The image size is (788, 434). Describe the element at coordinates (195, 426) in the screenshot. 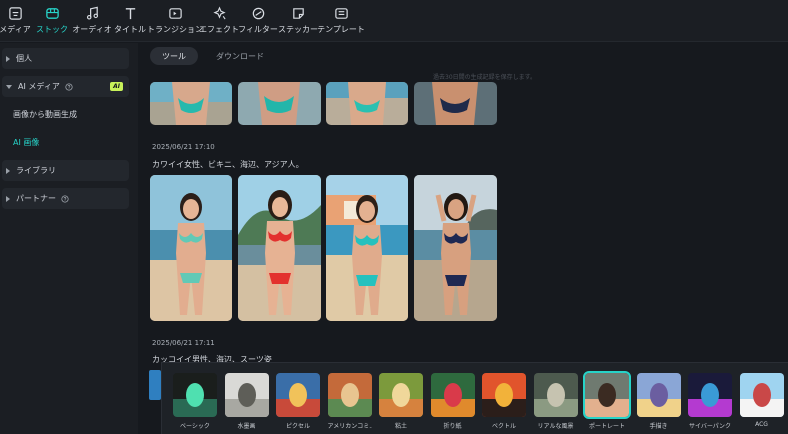

I see `style-label: ベーシック` at that location.